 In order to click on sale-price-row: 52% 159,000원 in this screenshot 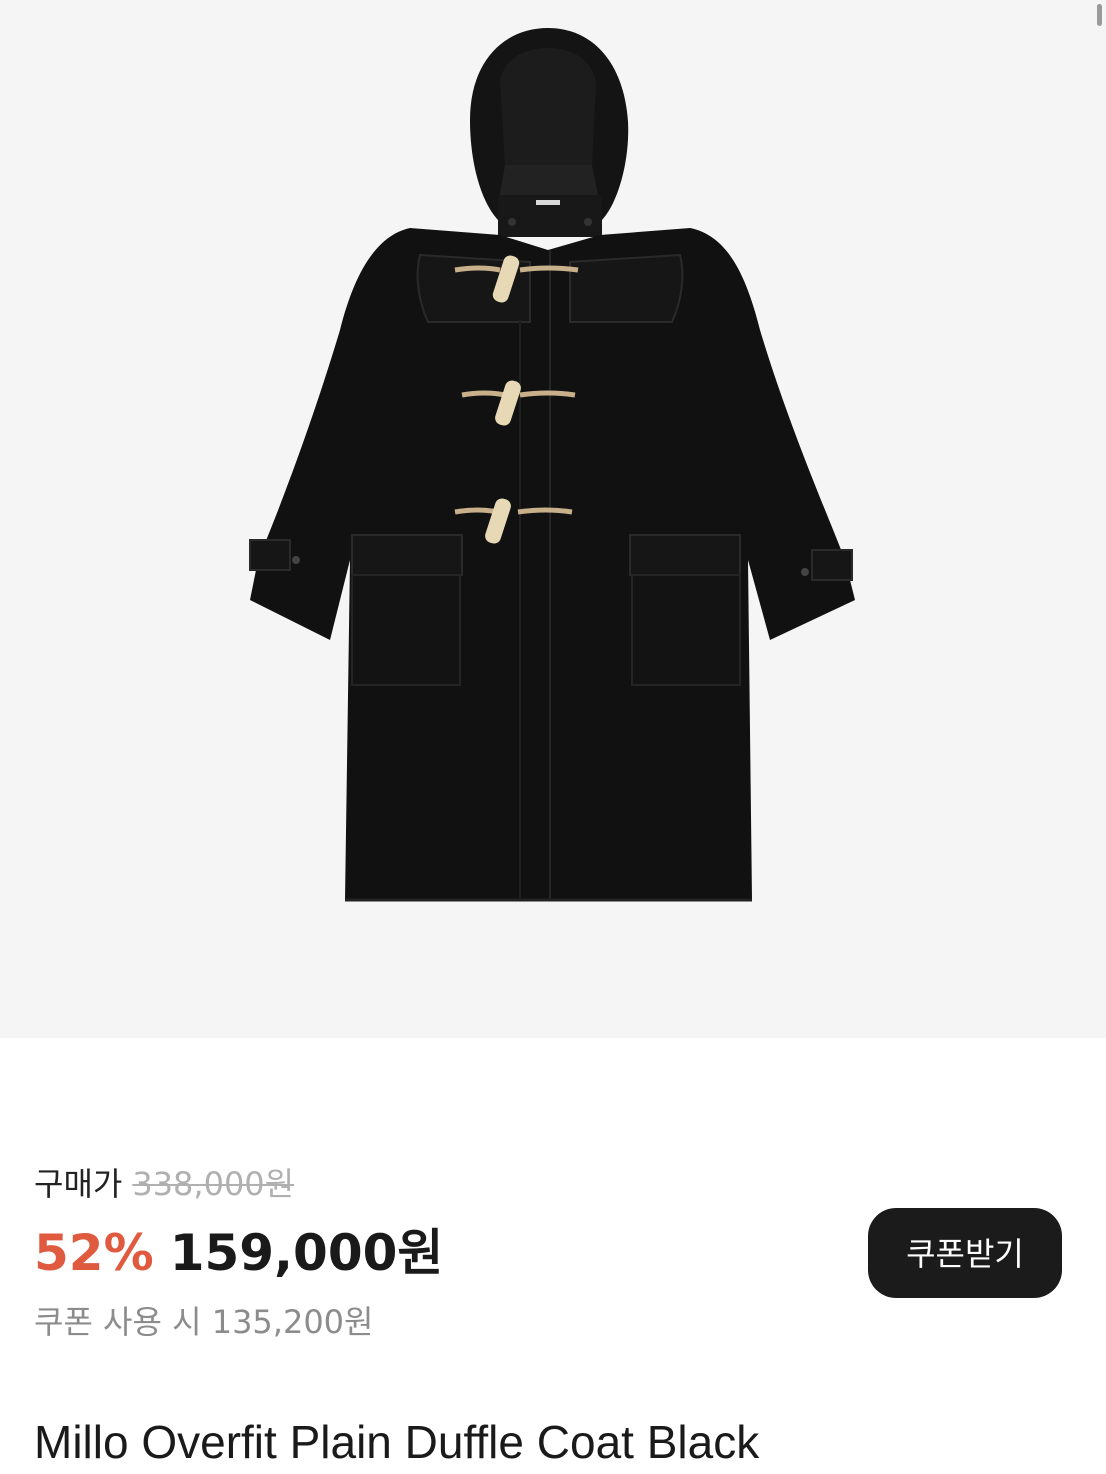, I will do `click(238, 1253)`.